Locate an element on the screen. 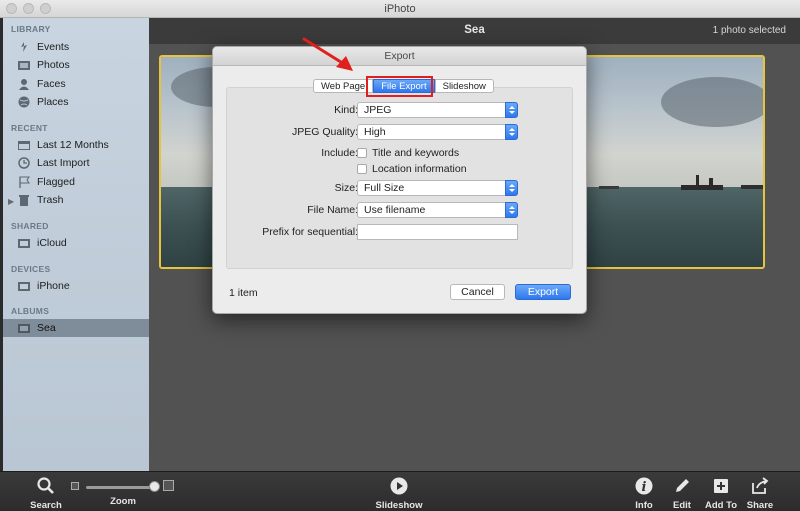 The image size is (800, 511). search-icon is located at coordinates (46, 486).